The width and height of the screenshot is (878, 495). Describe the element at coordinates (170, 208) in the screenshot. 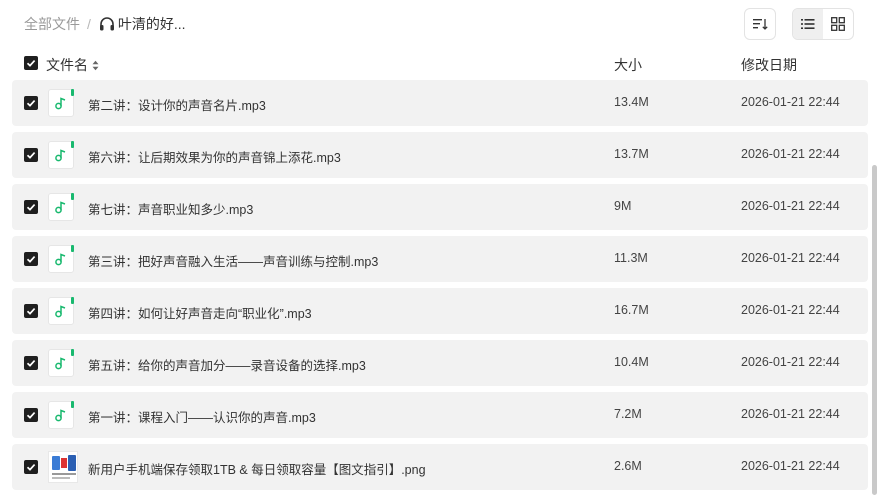

I see `file-name: 第七讲：声音职业知多少.mp3` at that location.